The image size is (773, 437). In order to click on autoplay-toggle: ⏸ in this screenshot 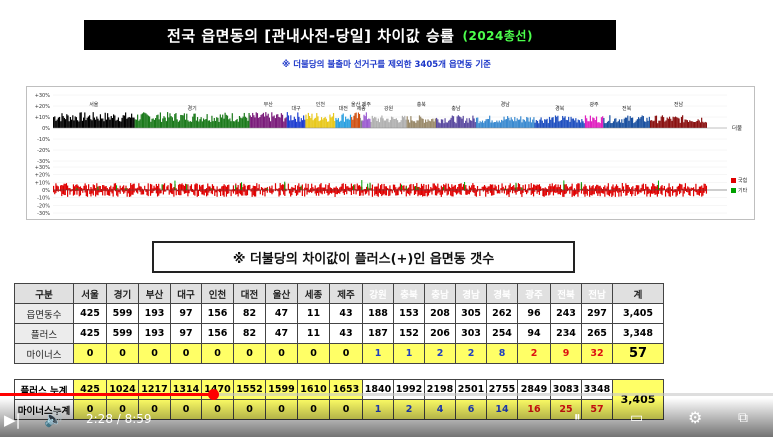, I will do `click(577, 417)`.